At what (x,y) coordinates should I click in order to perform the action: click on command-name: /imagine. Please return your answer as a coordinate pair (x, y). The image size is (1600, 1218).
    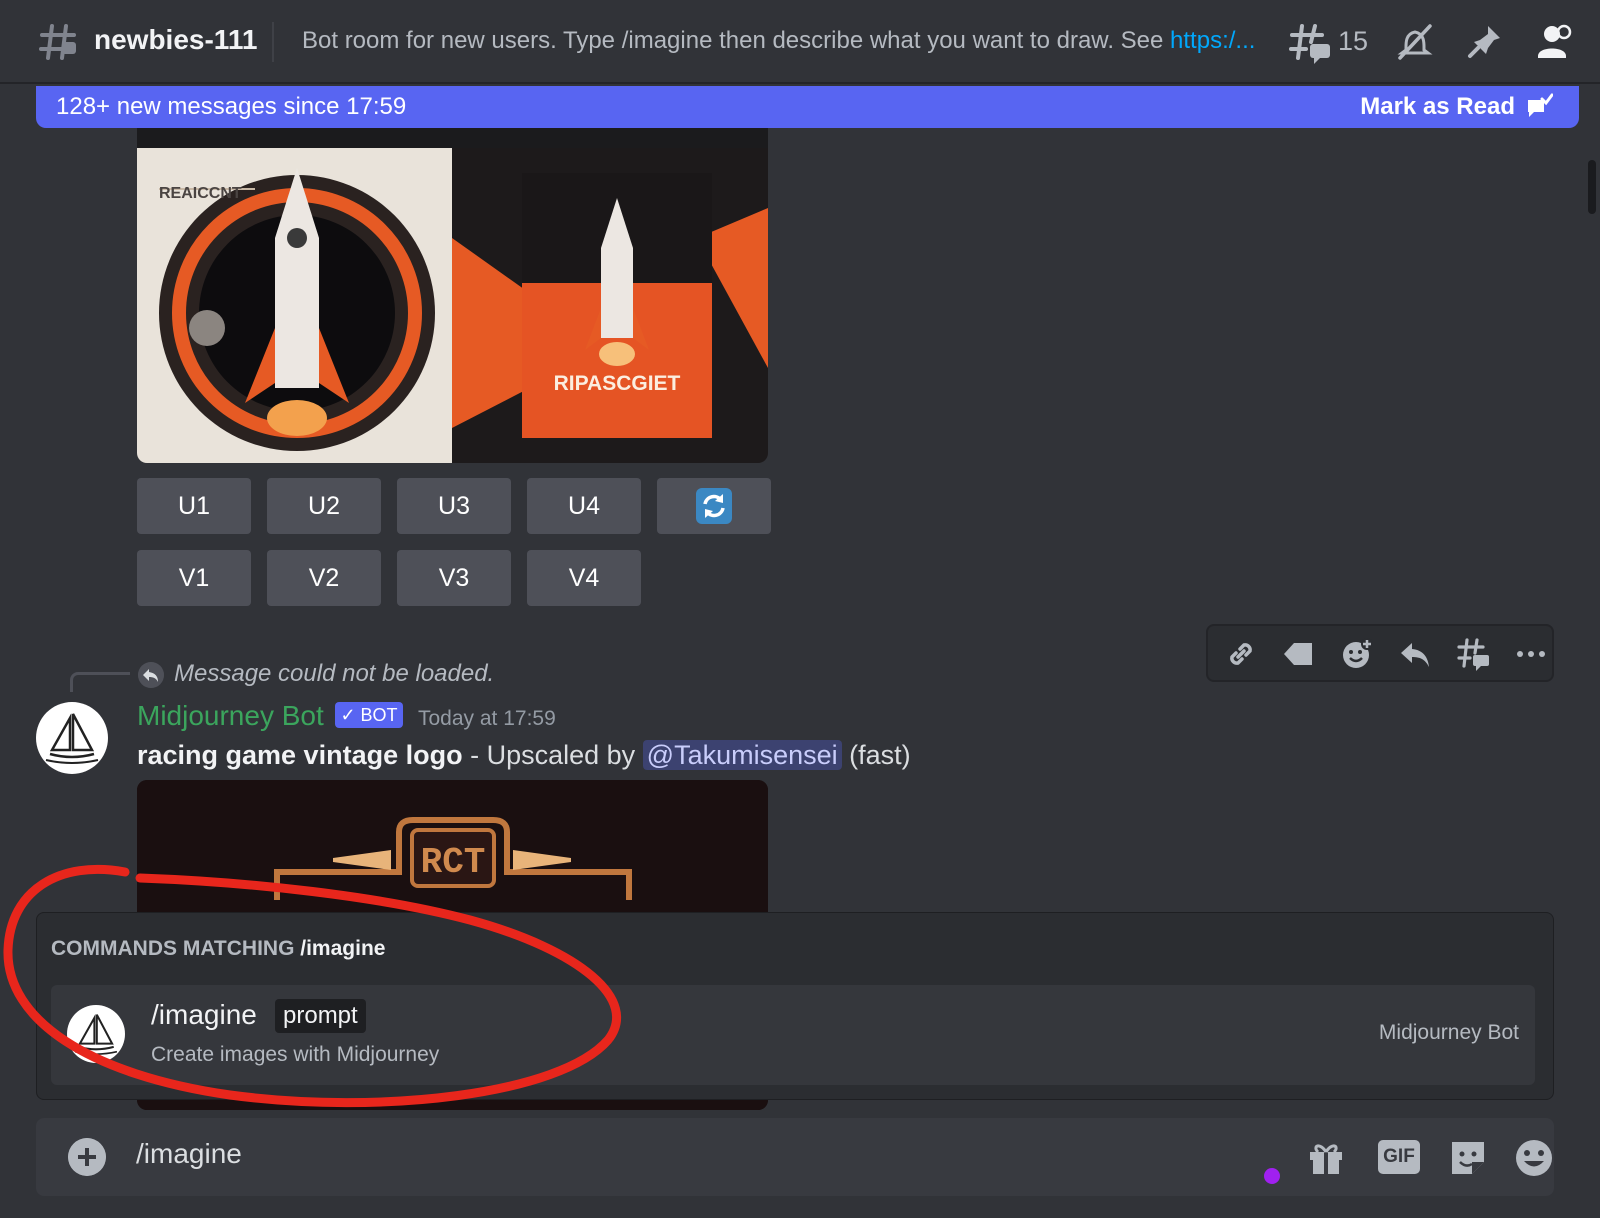
    Looking at the image, I should click on (204, 1014).